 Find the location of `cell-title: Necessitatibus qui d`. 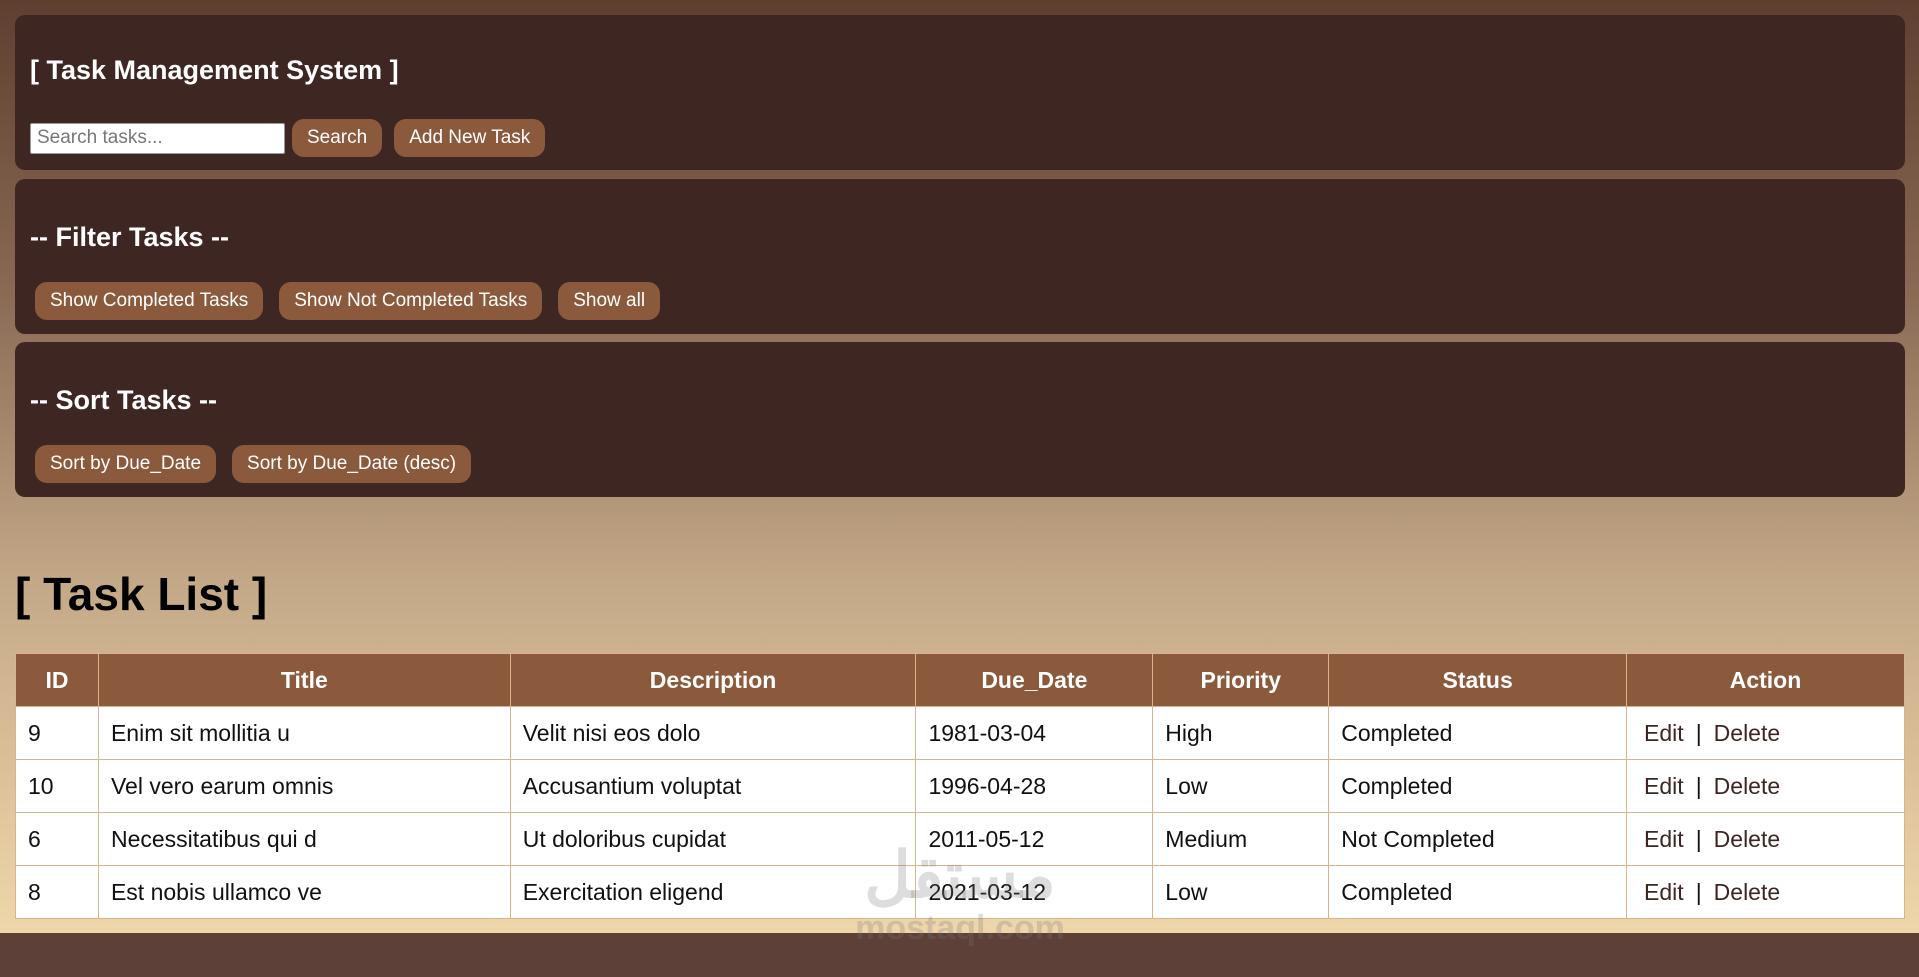

cell-title: Necessitatibus qui d is located at coordinates (304, 839).